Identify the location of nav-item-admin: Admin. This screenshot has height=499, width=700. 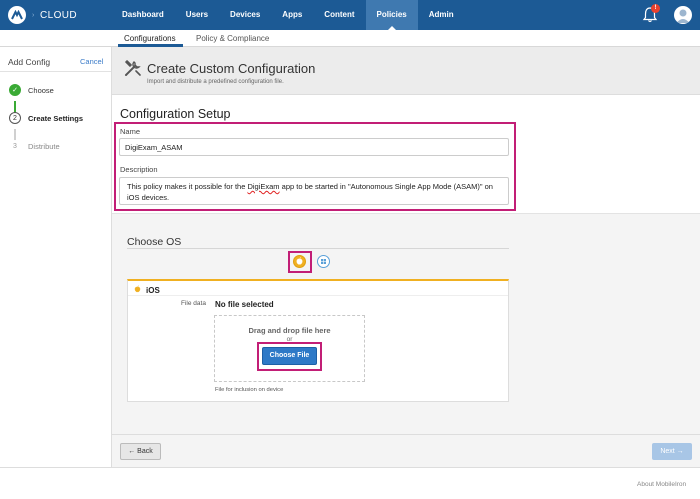
(441, 15).